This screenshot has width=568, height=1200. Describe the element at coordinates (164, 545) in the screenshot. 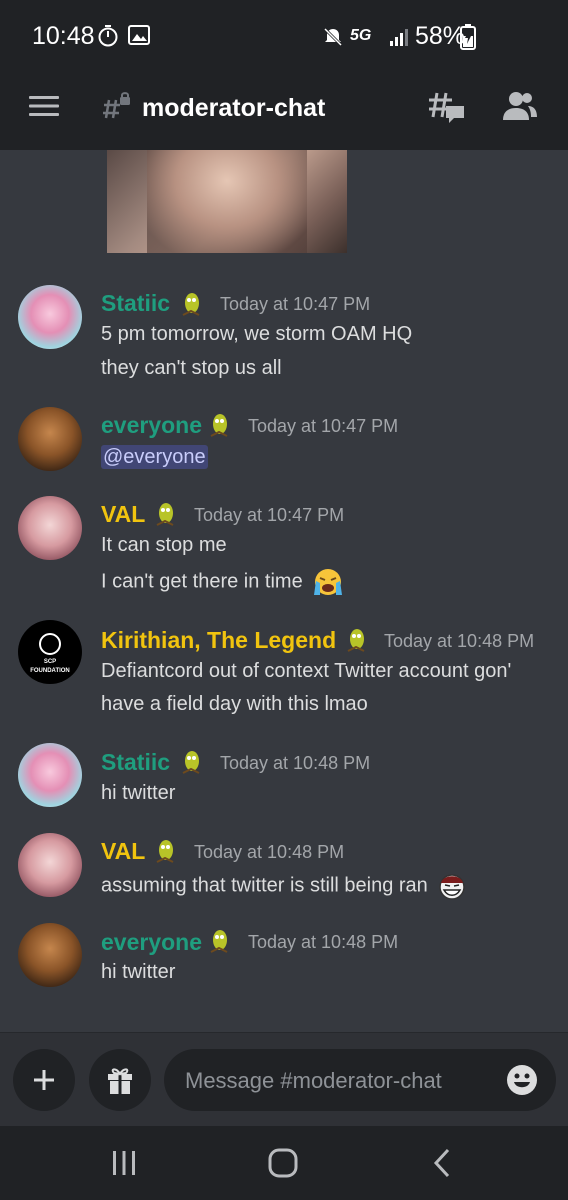

I see `message-text: It can stop me` at that location.